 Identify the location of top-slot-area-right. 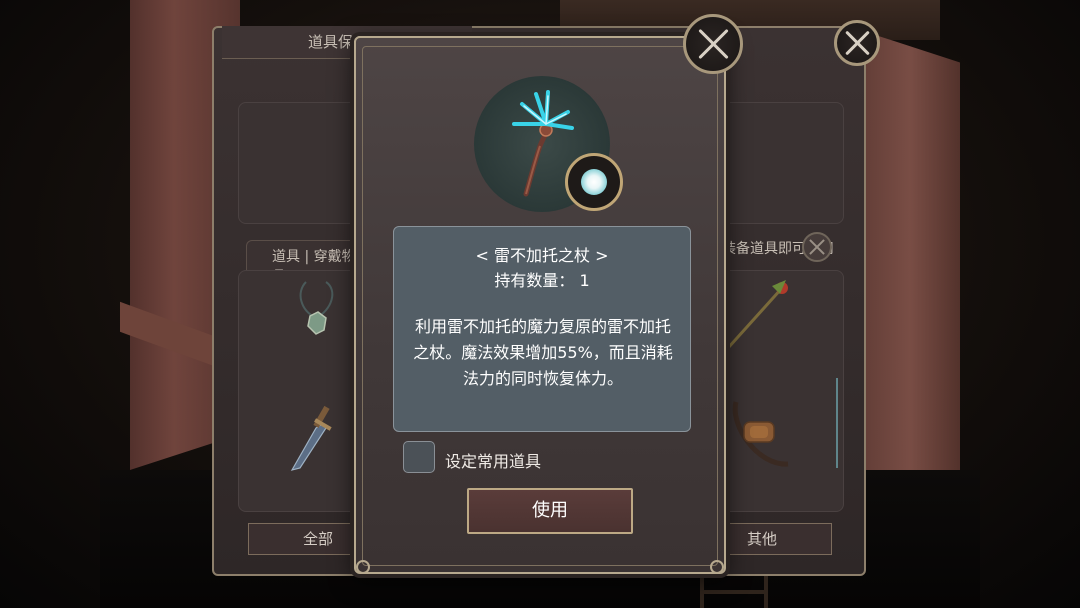
(783, 163).